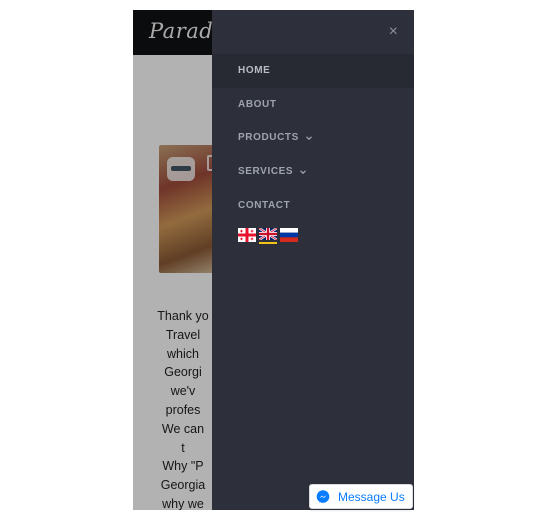  Describe the element at coordinates (189, 209) in the screenshot. I see `food-image` at that location.